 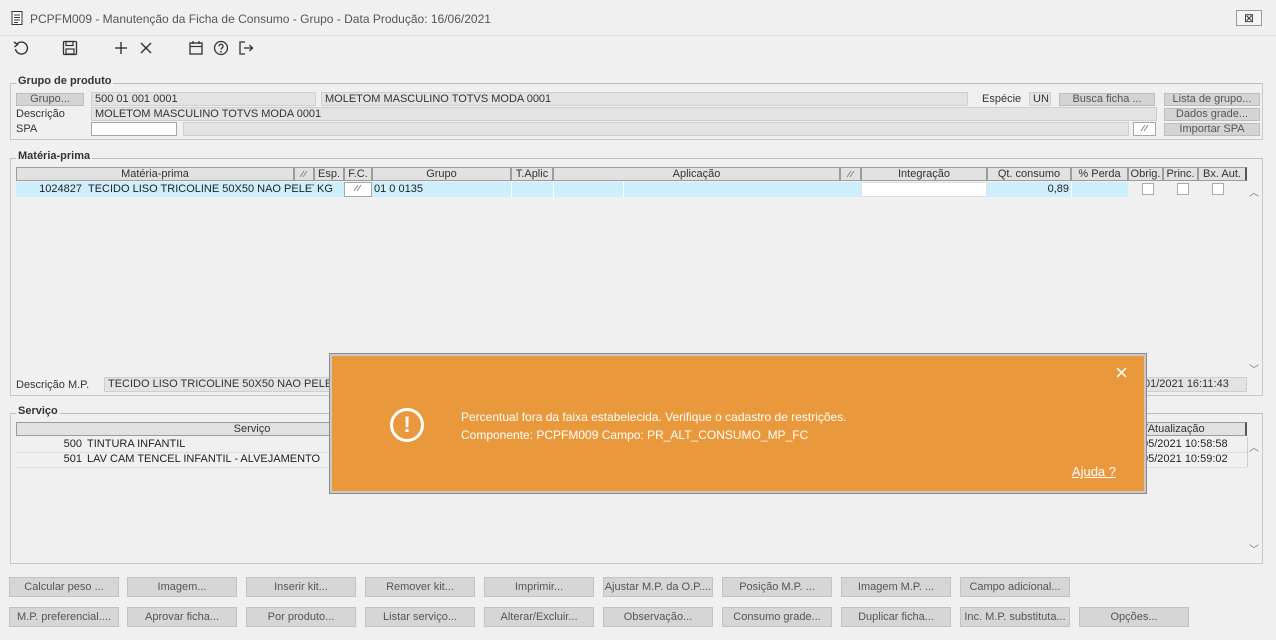 What do you see at coordinates (27, 129) in the screenshot?
I see `spa-label: SPA` at bounding box center [27, 129].